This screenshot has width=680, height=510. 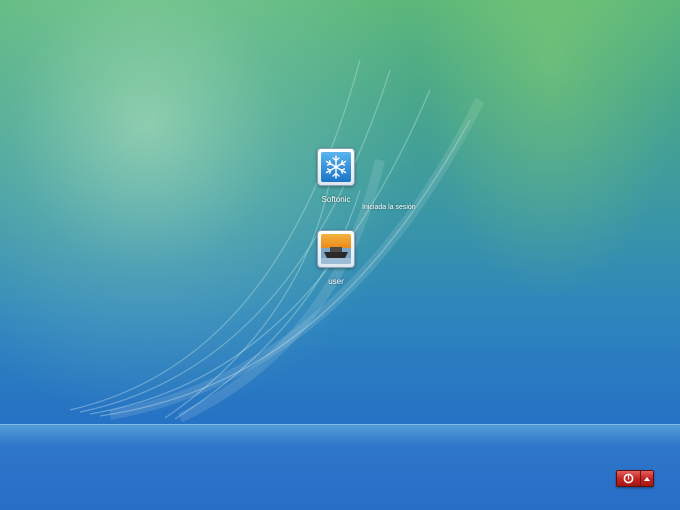 I want to click on power-controls, so click(x=635, y=478).